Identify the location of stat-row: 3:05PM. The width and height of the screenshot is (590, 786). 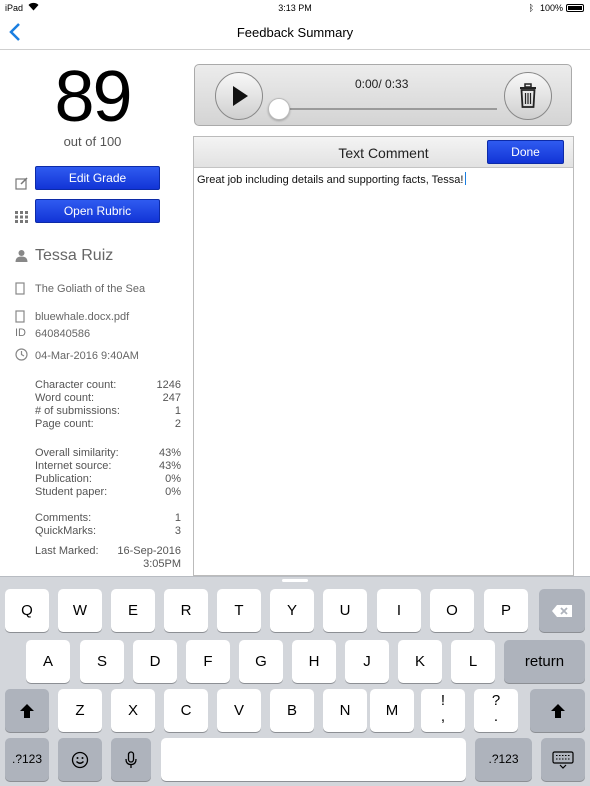
(108, 564).